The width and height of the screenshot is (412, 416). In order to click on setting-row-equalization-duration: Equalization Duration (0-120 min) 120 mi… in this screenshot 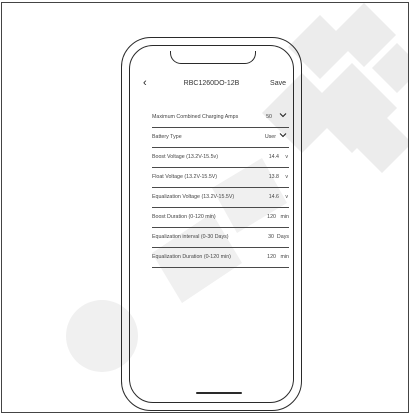, I will do `click(220, 258)`.